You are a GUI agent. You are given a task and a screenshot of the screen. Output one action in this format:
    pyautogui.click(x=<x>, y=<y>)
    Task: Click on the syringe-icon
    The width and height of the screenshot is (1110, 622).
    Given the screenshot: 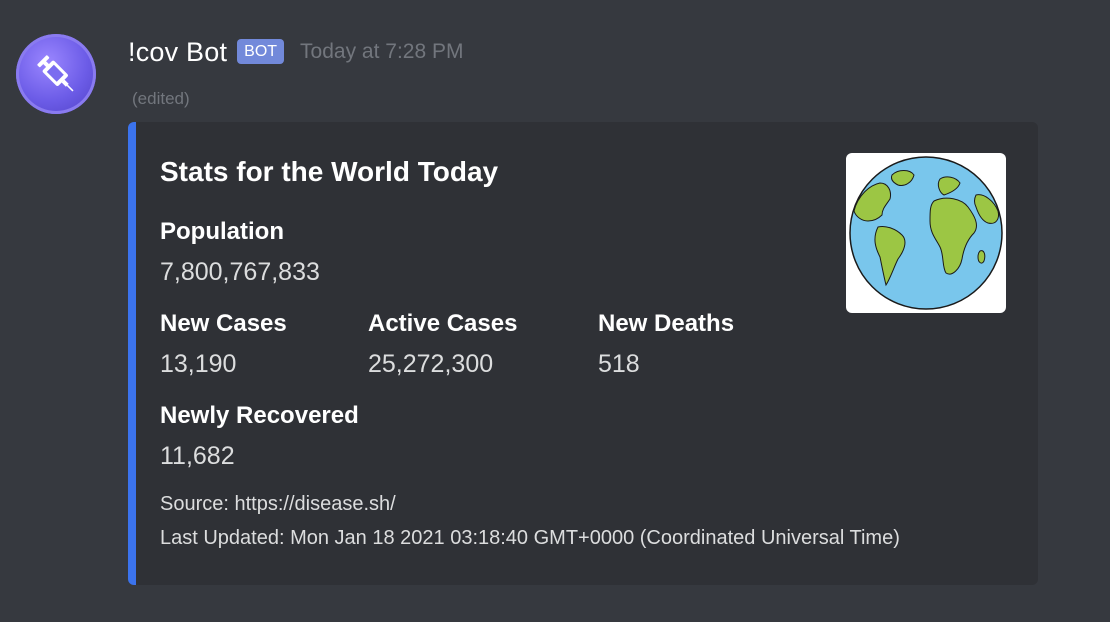 What is the action you would take?
    pyautogui.click(x=55, y=73)
    